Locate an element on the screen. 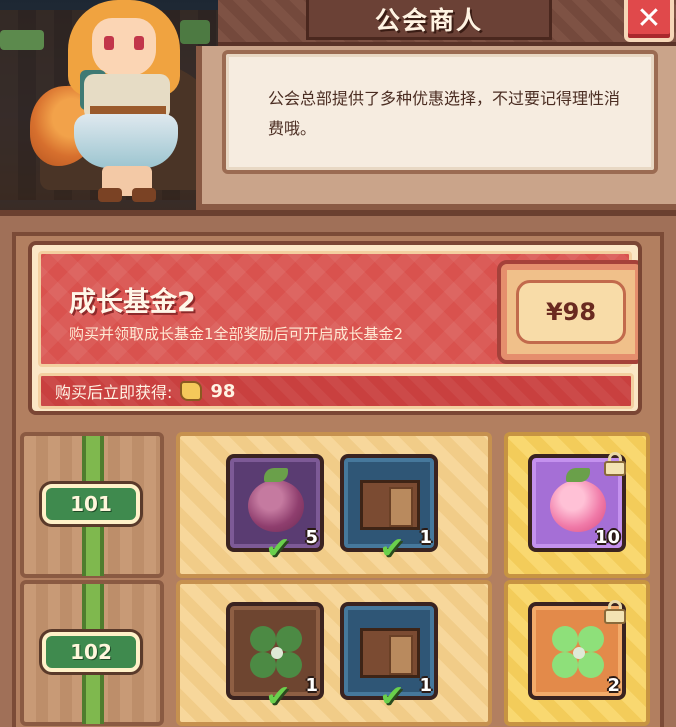  free-rewards: 1 ✔ 1 ✔ is located at coordinates (334, 653).